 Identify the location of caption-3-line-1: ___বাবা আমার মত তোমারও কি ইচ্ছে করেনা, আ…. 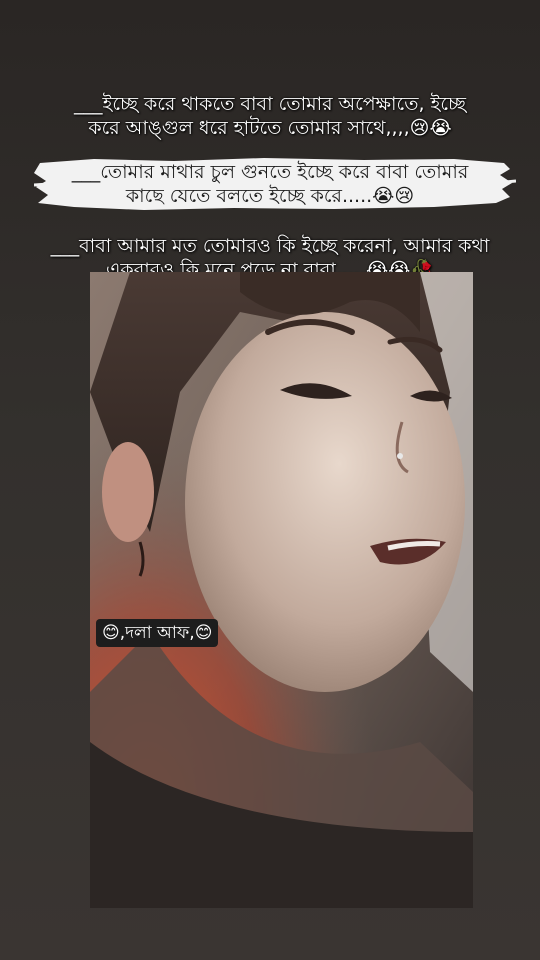
(270, 246).